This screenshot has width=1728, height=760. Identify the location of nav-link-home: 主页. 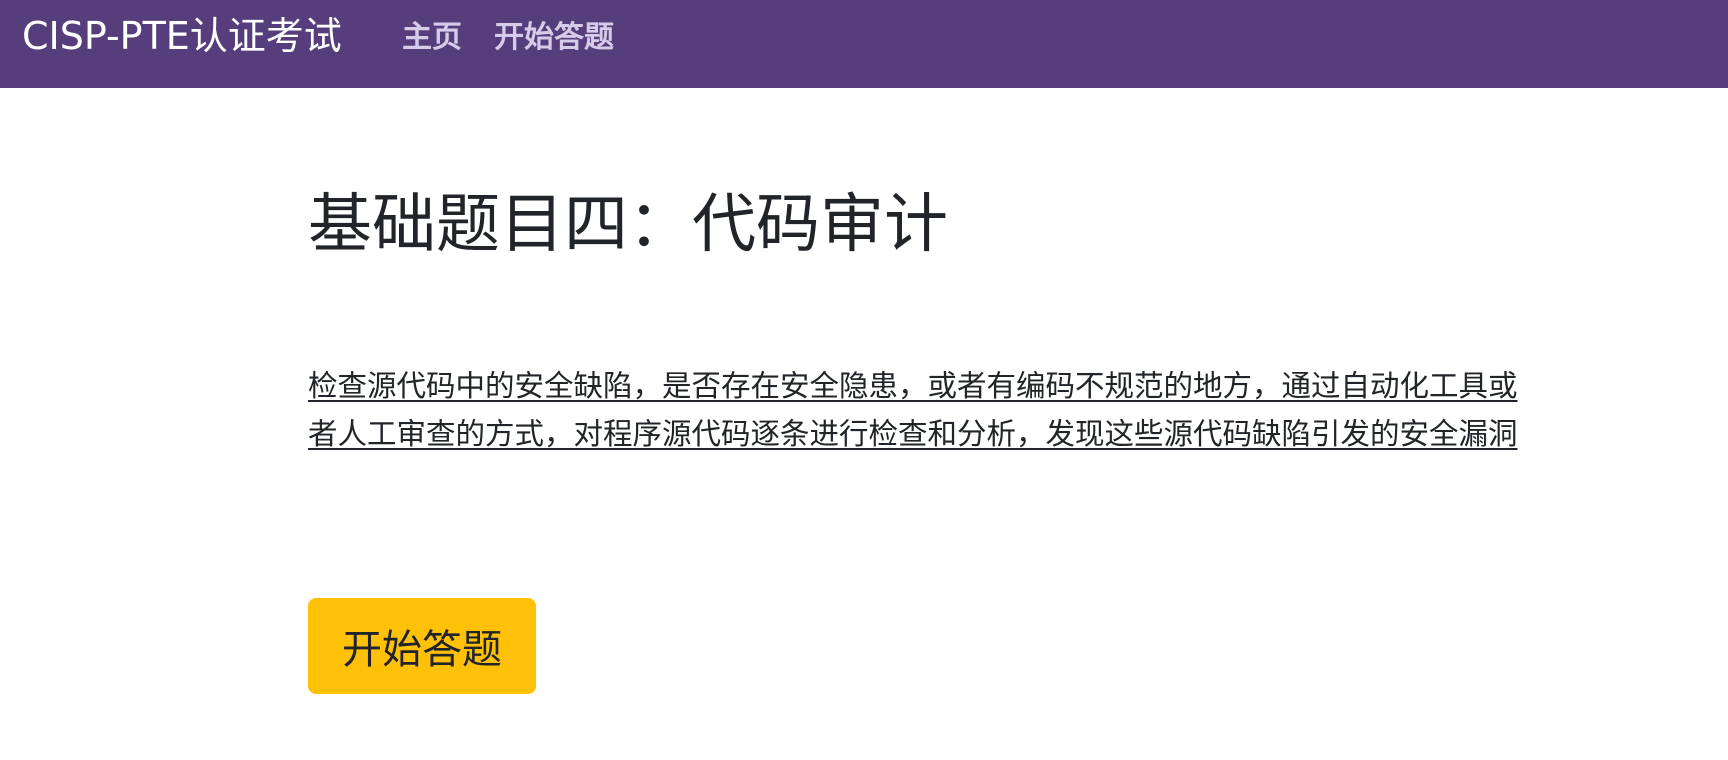
(432, 38).